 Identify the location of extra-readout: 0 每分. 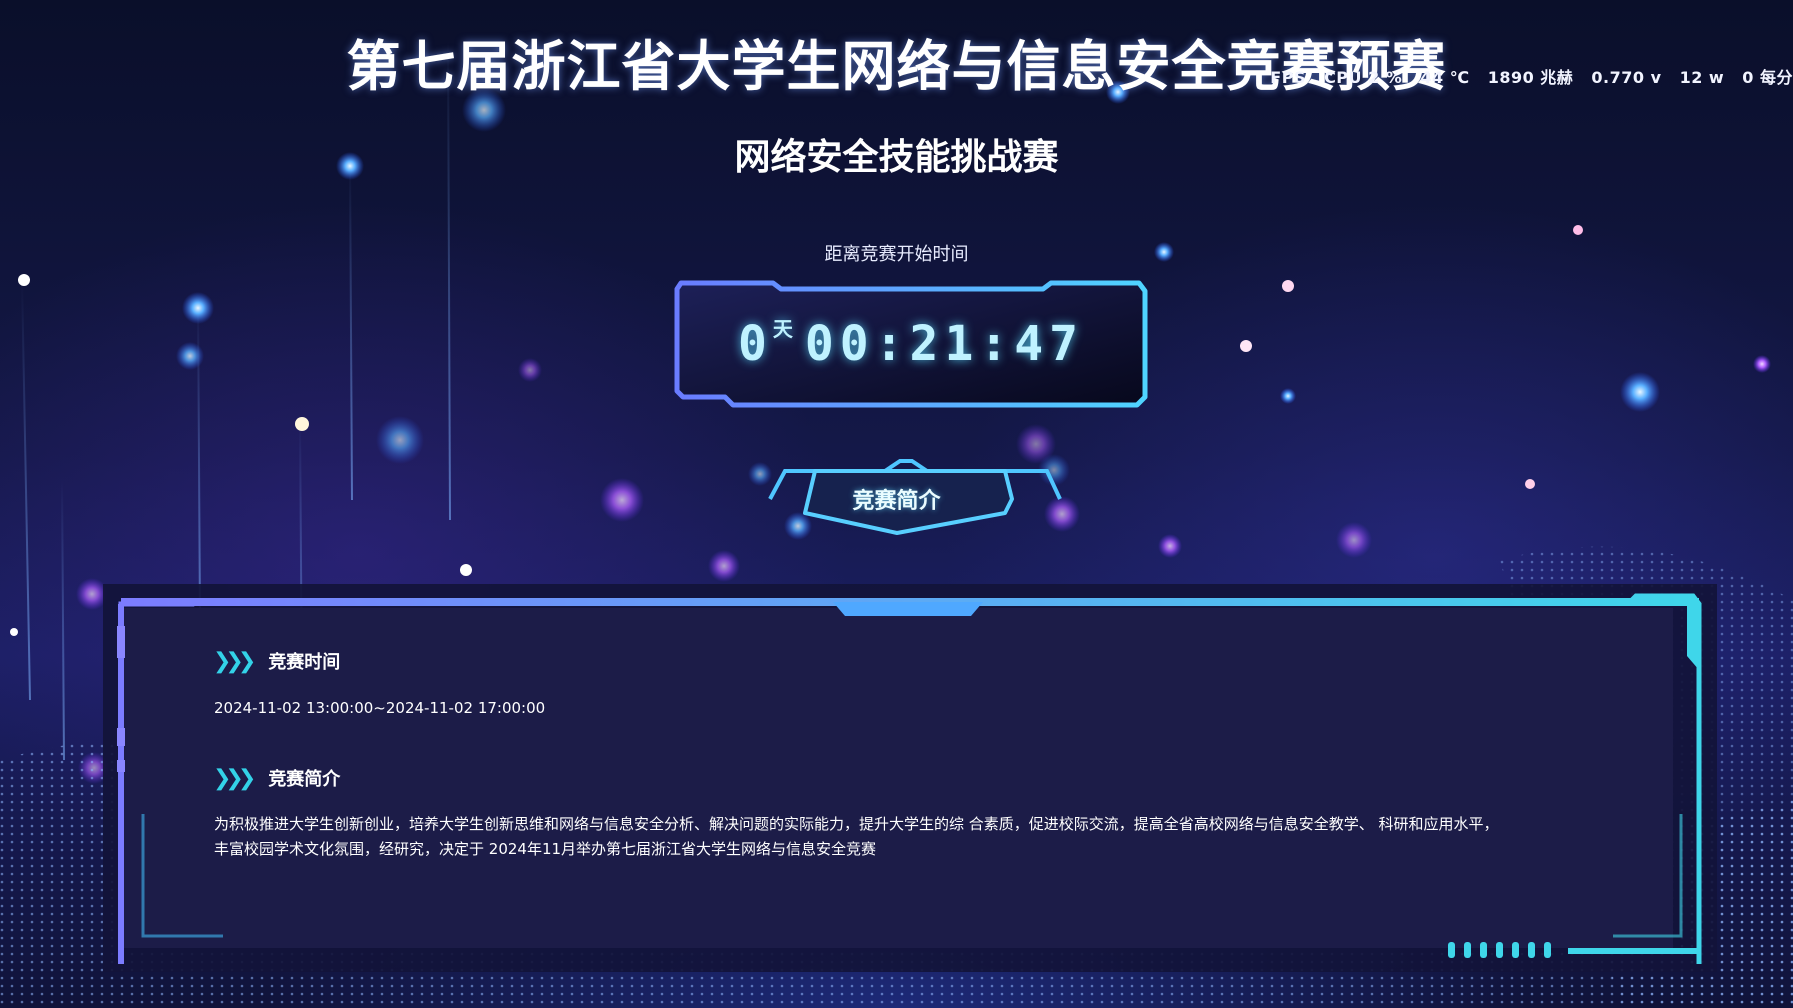
(1767, 77).